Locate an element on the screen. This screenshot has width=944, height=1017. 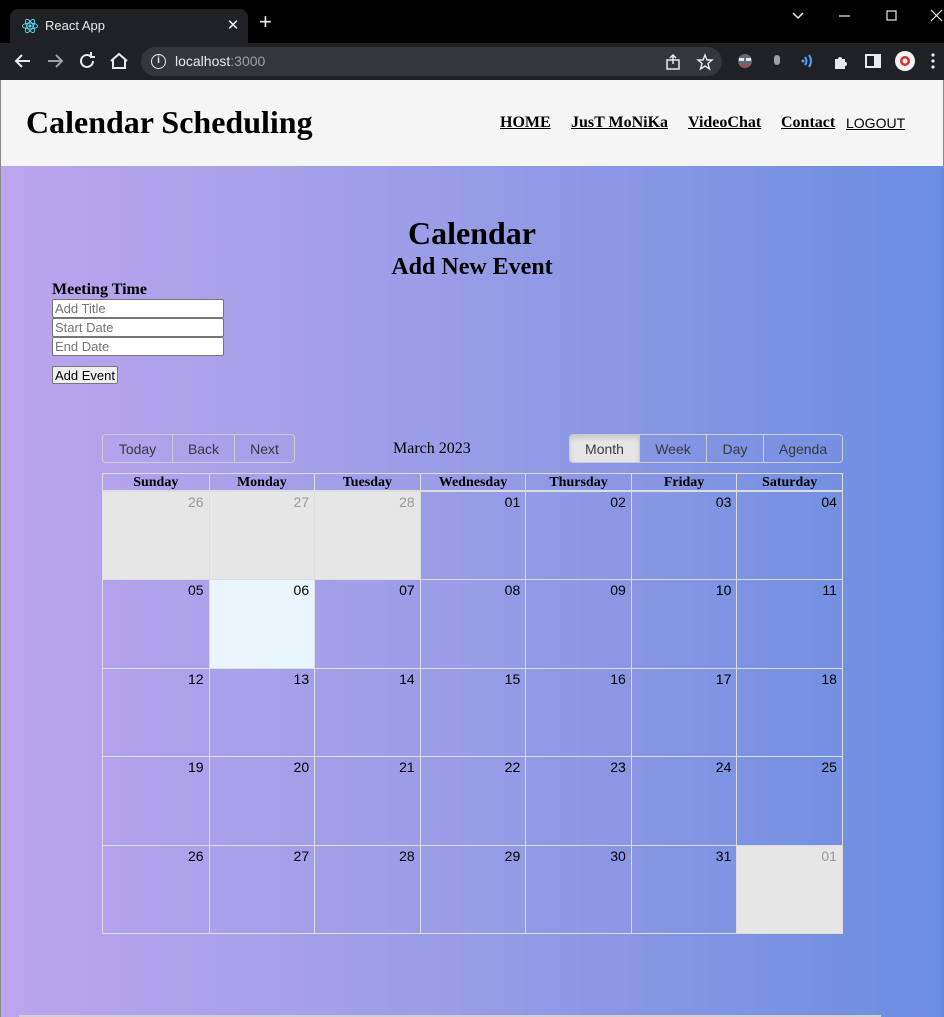
day-cell: 01 is located at coordinates (472, 536).